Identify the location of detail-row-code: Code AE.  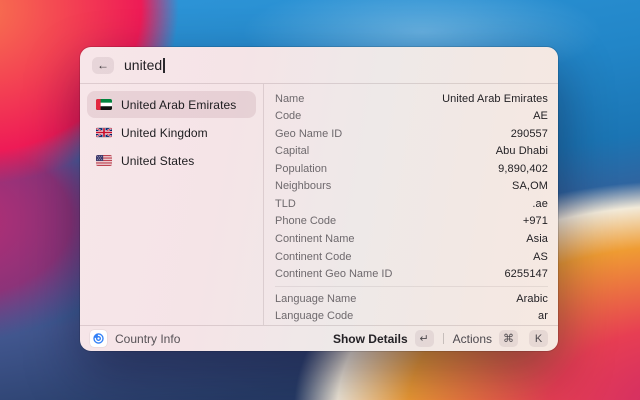
(411, 117).